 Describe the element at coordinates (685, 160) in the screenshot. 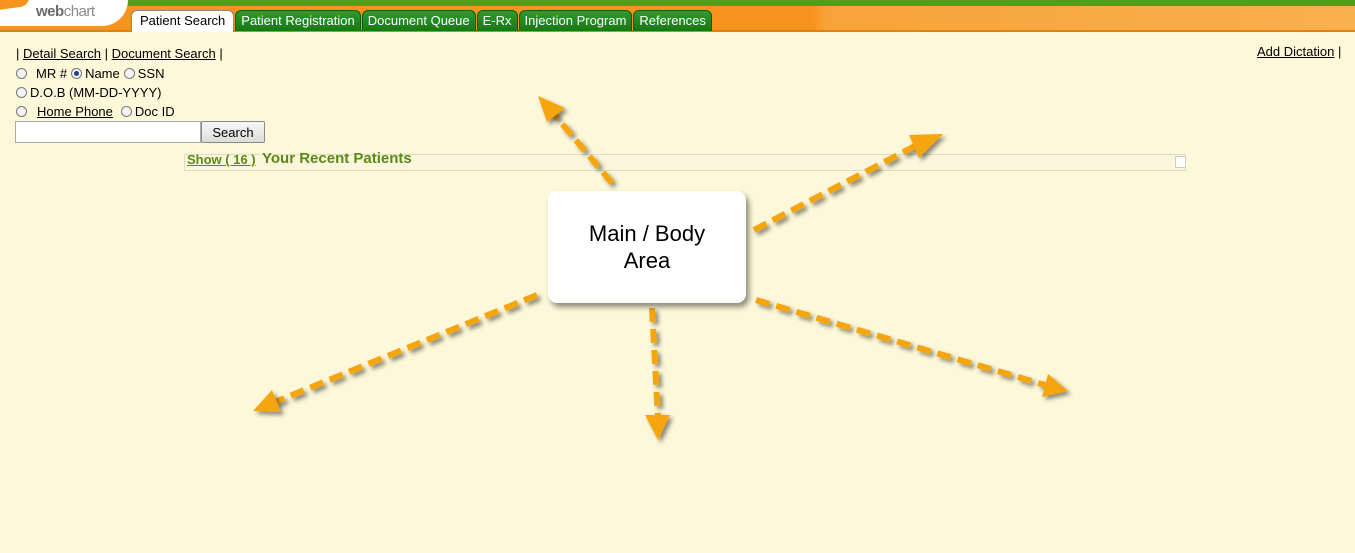

I see `recent-patients-panel: Show ( 16 ) Your Recent Patients` at that location.